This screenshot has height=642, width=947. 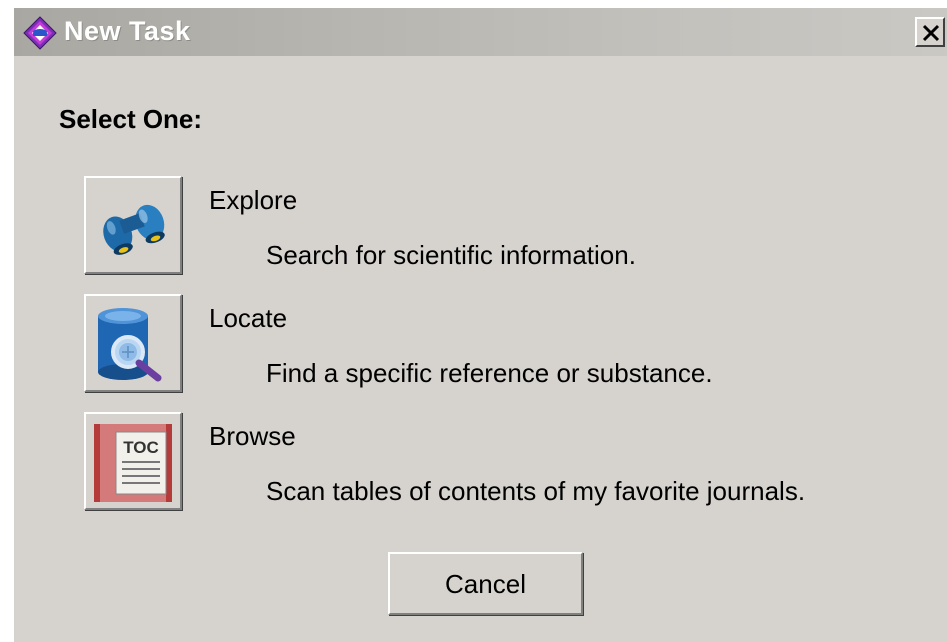 What do you see at coordinates (127, 31) in the screenshot?
I see `window-title: New Task` at bounding box center [127, 31].